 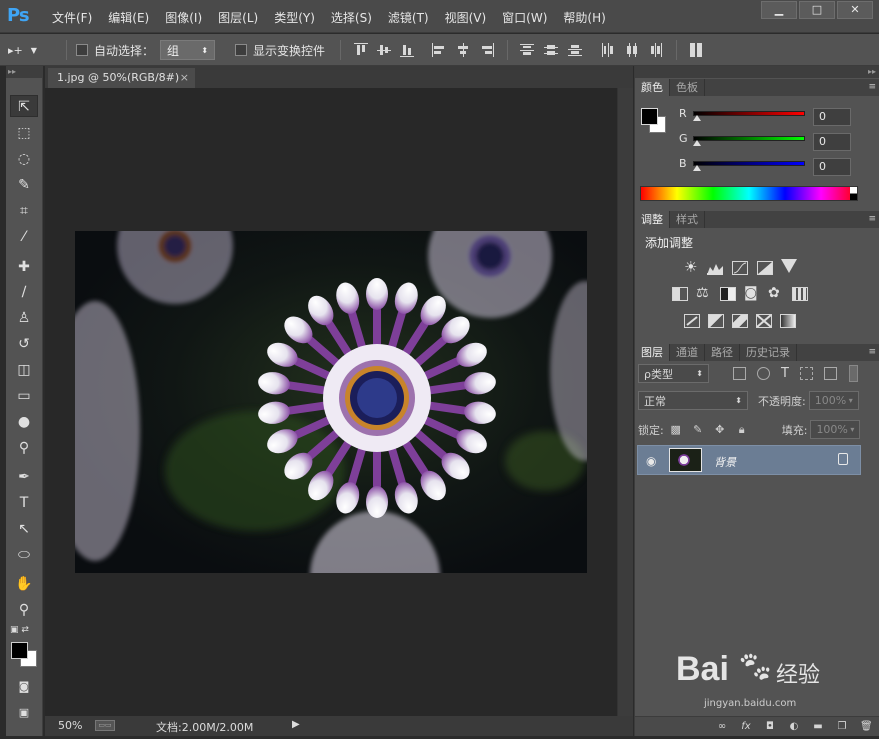 What do you see at coordinates (770, 727) in the screenshot?
I see `add-mask-icon: ◘` at bounding box center [770, 727].